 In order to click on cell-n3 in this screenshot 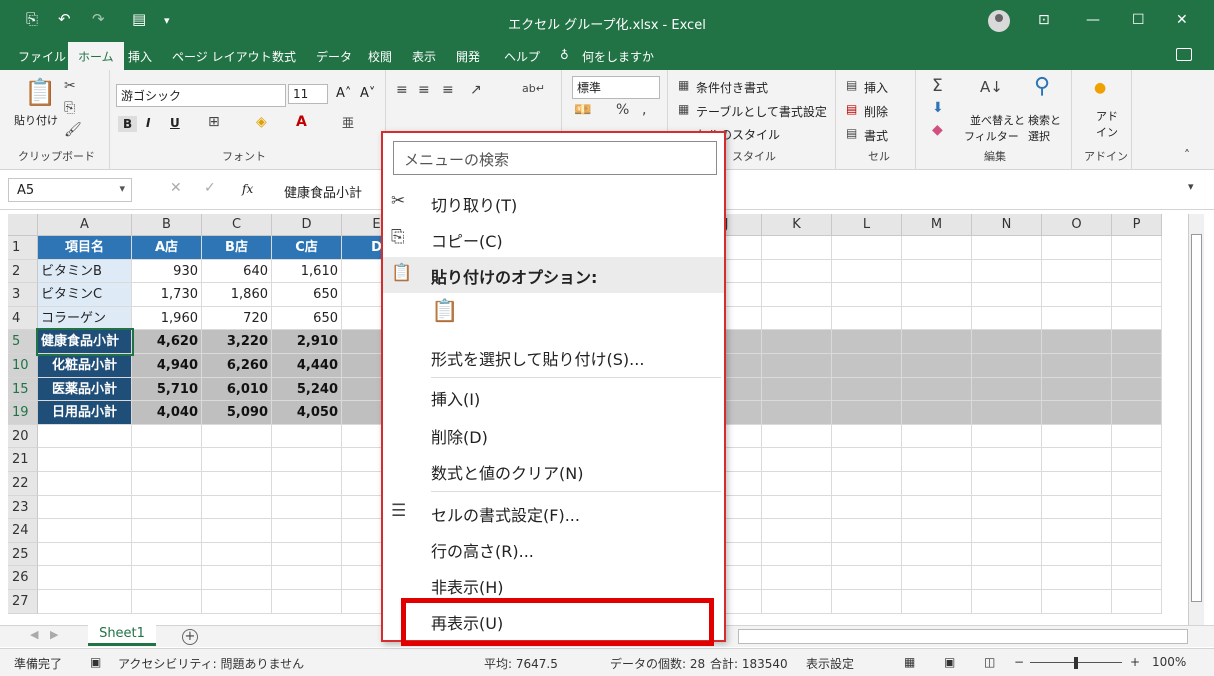, I will do `click(1007, 295)`.